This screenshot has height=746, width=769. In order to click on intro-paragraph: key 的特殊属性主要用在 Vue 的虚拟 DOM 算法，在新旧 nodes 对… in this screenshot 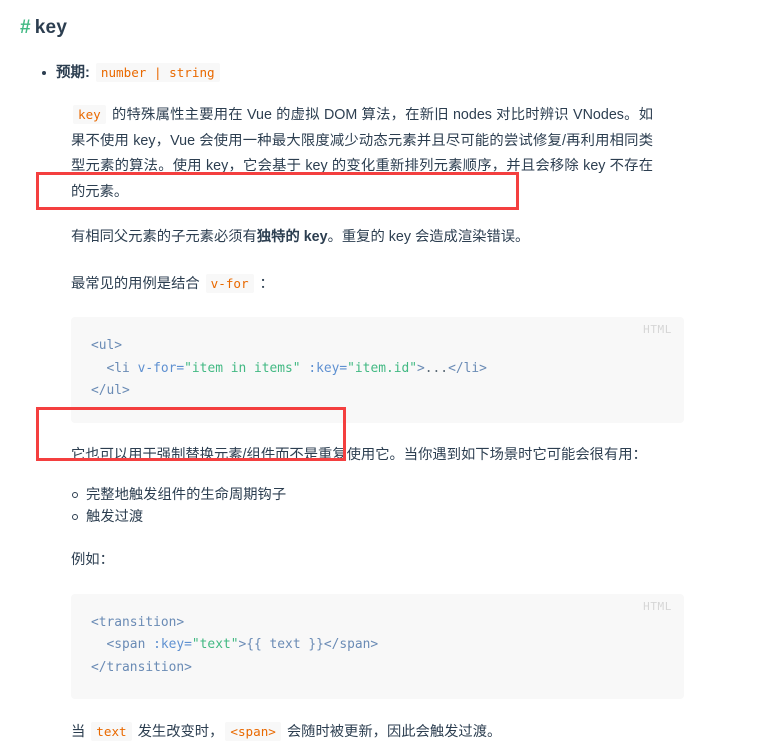, I will do `click(362, 153)`.